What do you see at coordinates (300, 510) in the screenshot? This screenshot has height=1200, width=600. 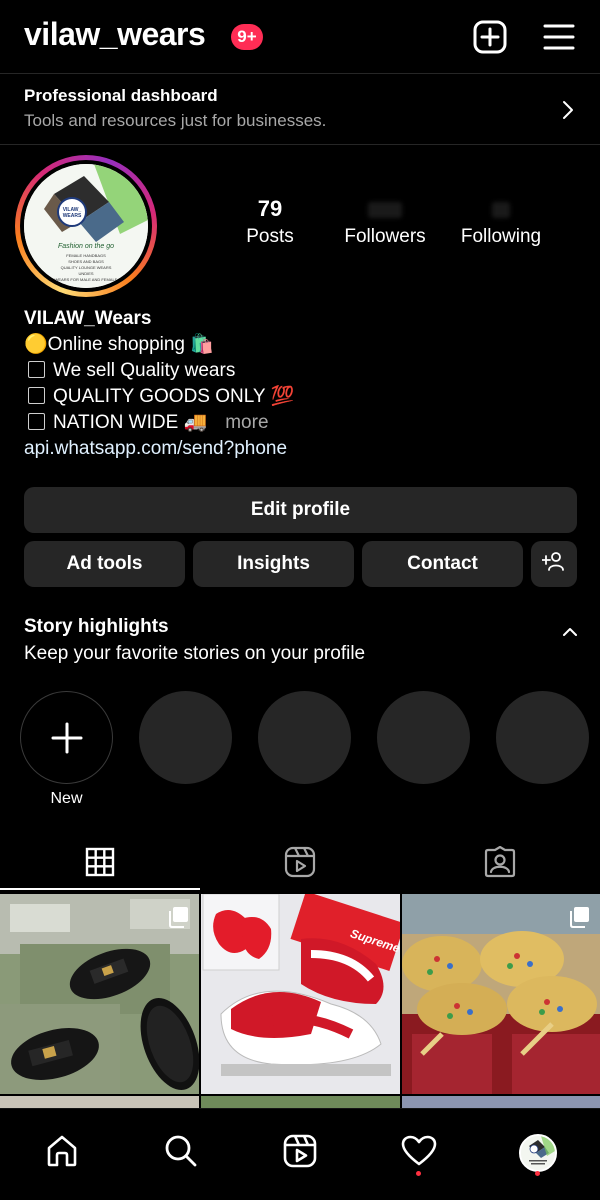 I see `edit-profile-button: Edit profile` at bounding box center [300, 510].